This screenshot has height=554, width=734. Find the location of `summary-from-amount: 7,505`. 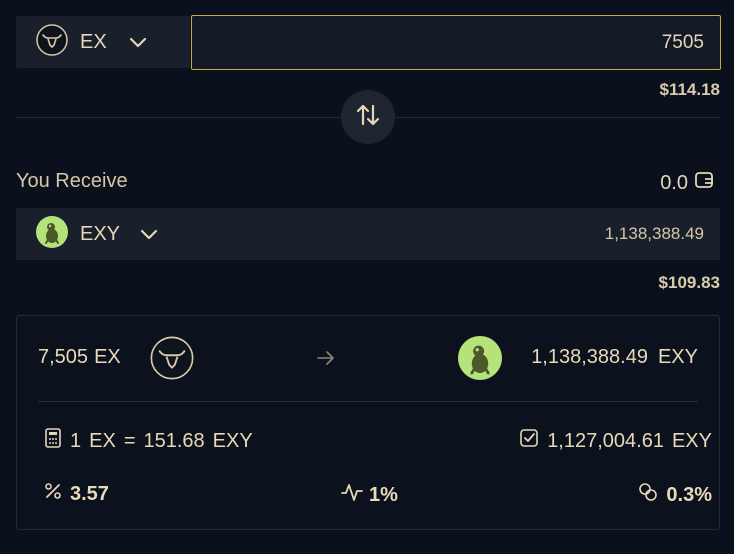

summary-from-amount: 7,505 is located at coordinates (63, 357).